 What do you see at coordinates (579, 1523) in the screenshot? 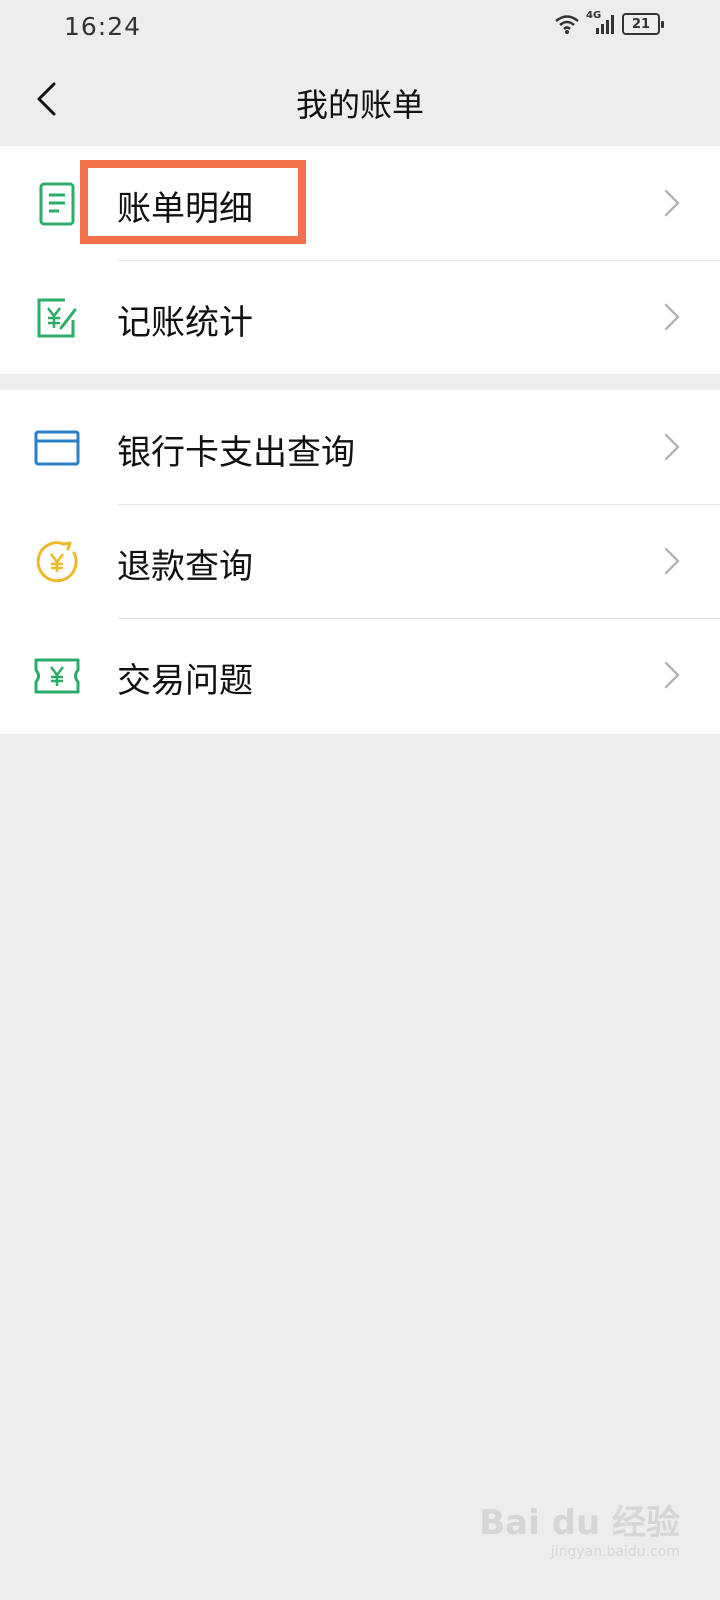
I see `watermark-brand: Bai du 经验` at bounding box center [579, 1523].